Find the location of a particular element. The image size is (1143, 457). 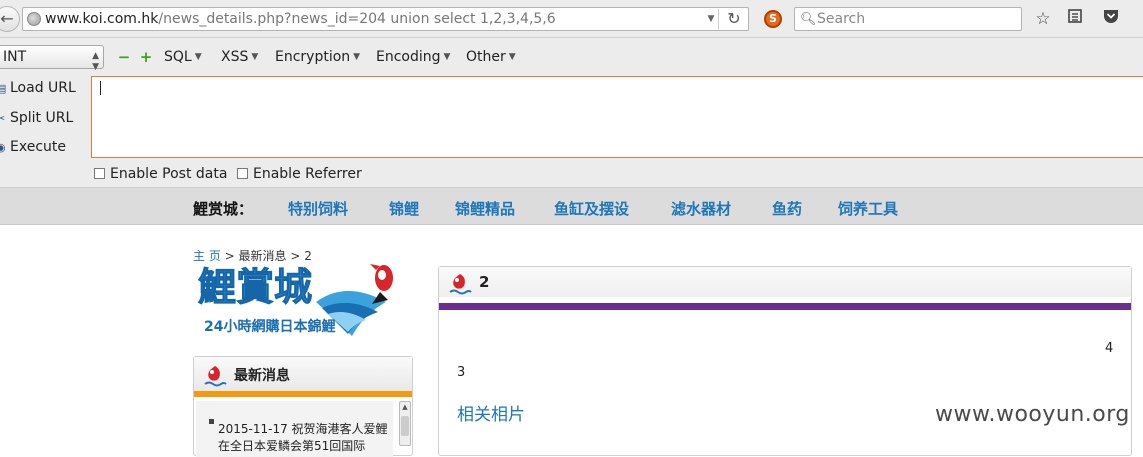

menu-label: Other is located at coordinates (486, 57).